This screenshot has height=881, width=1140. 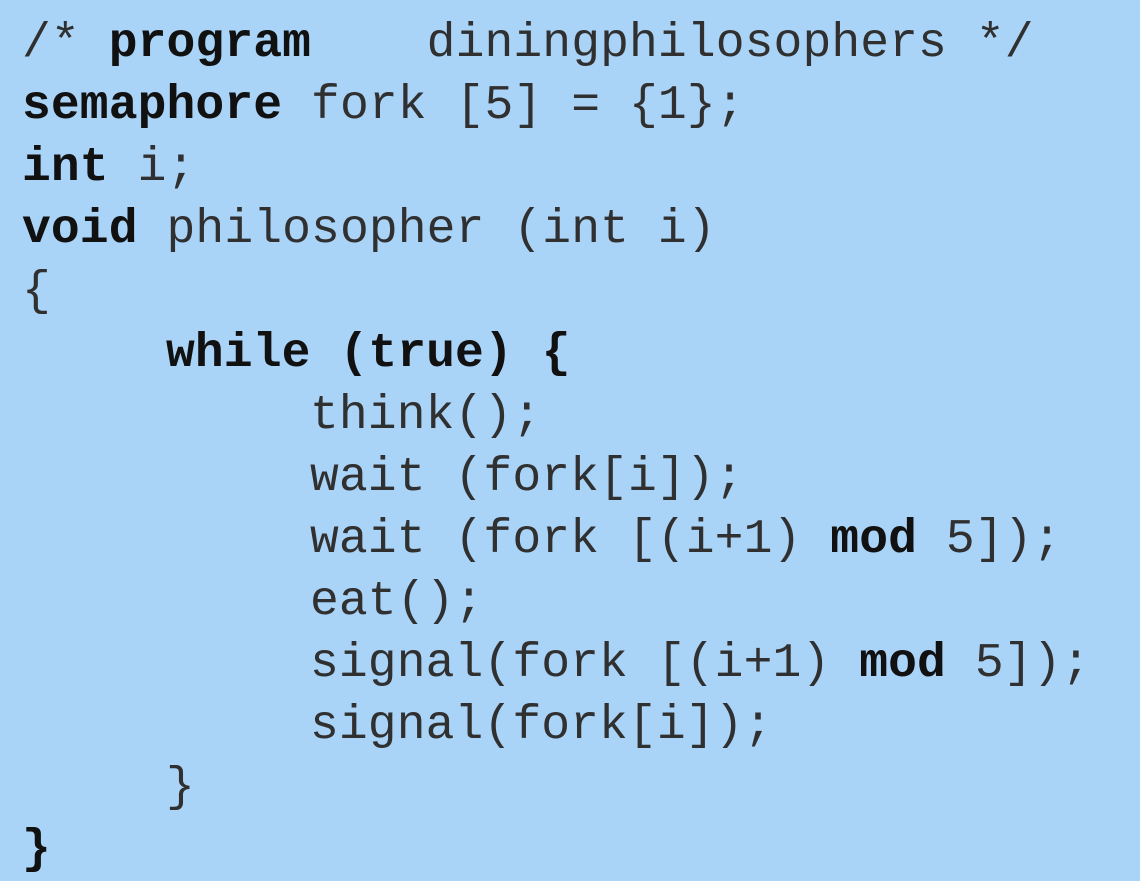 I want to click on line-signal-left-fork: signal(fork[i]);, so click(x=581, y=726).